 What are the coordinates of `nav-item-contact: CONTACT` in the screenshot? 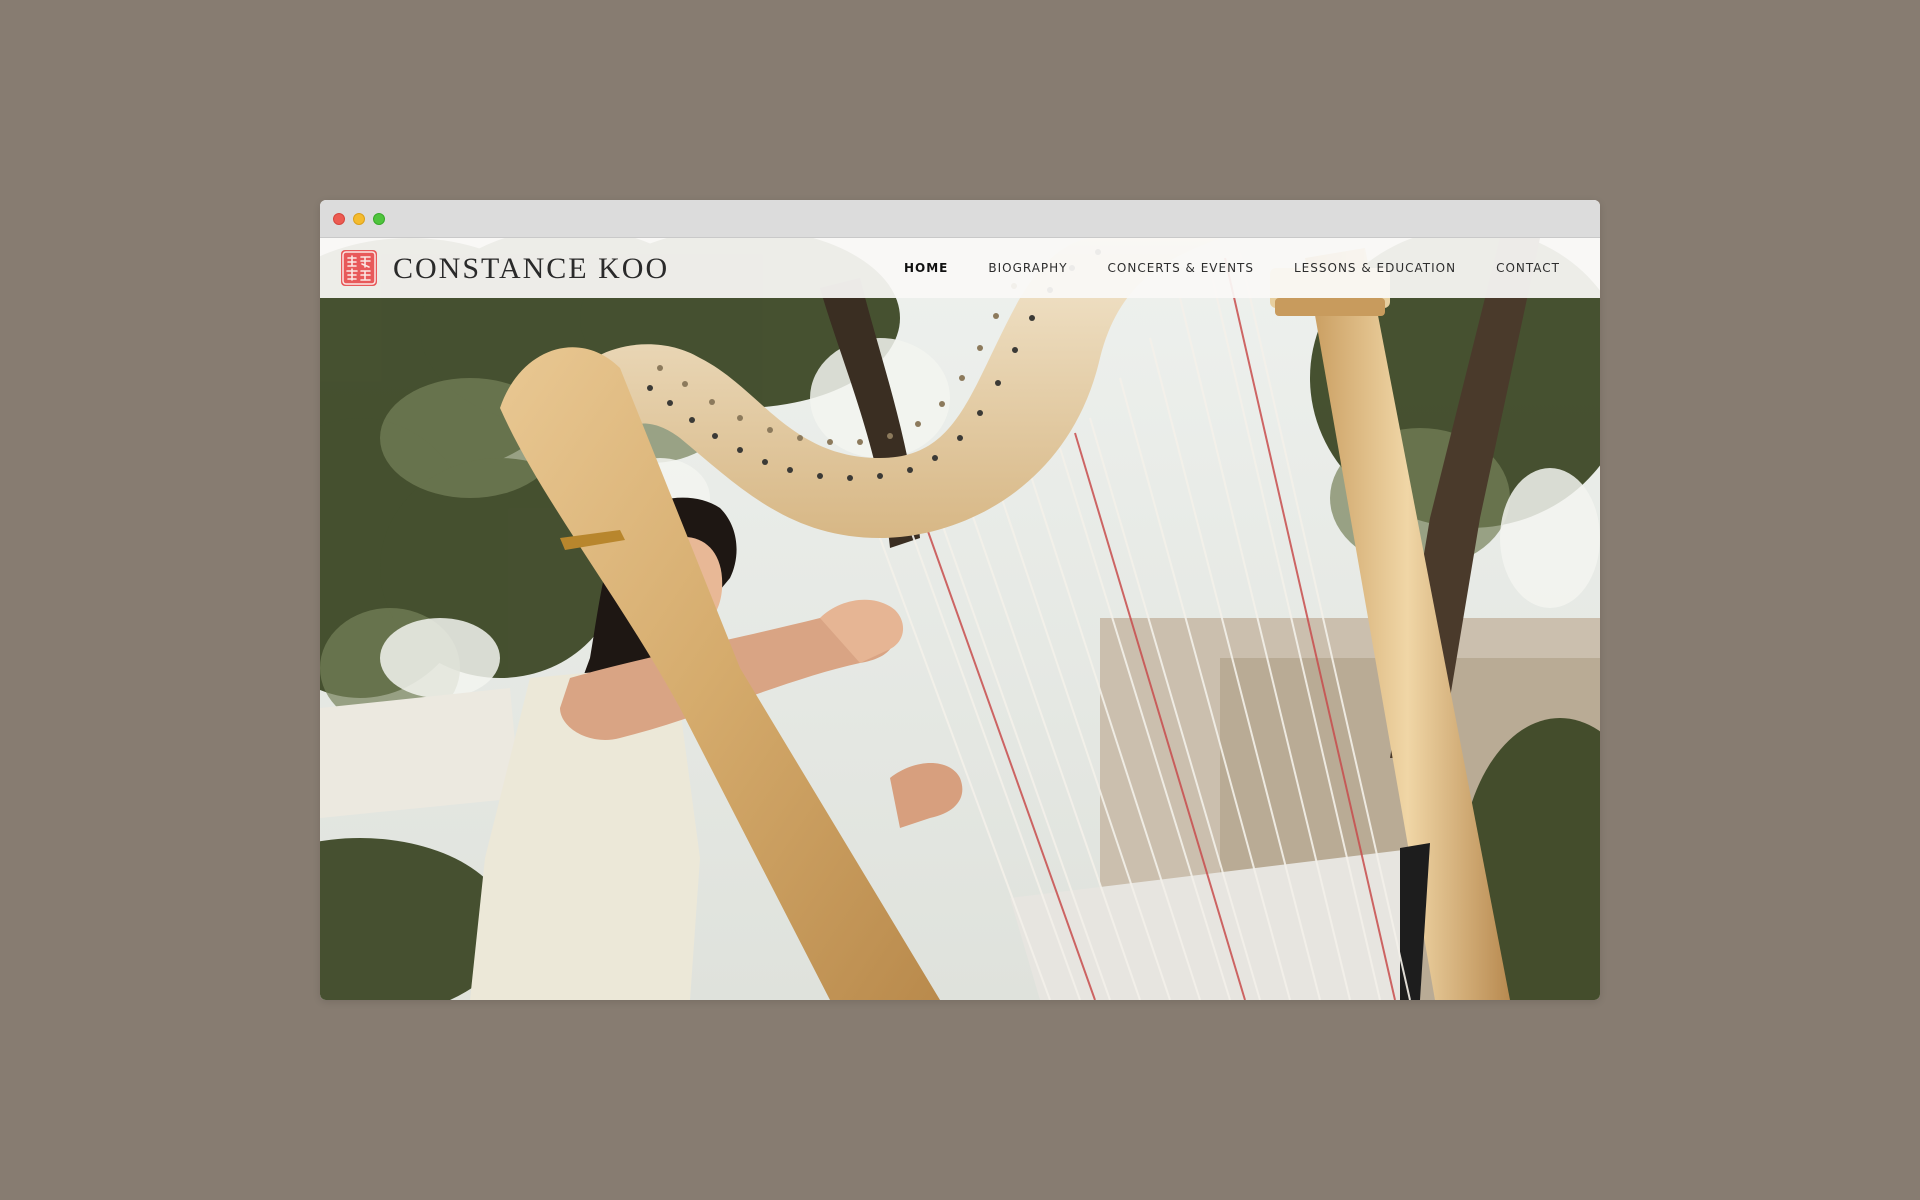 It's located at (1538, 268).